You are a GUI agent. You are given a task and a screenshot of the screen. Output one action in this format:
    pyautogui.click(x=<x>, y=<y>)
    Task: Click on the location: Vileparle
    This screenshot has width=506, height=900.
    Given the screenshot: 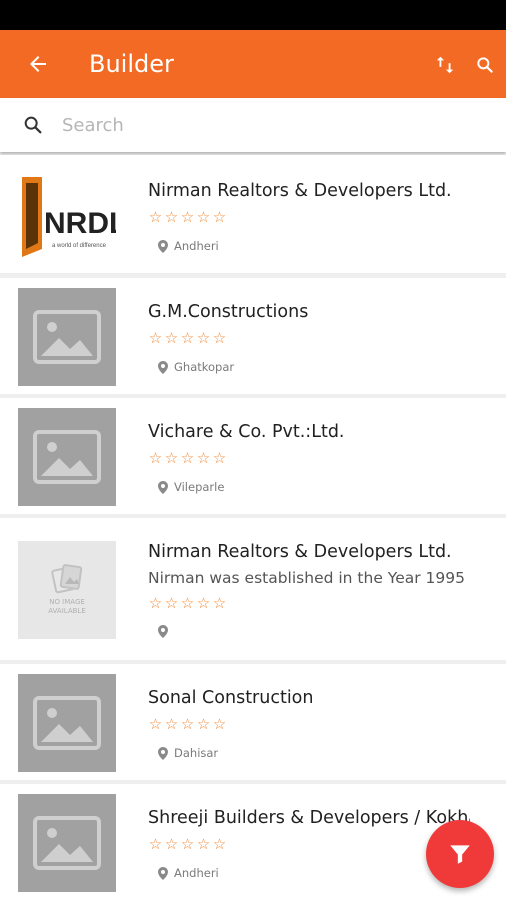 What is the action you would take?
    pyautogui.click(x=191, y=487)
    